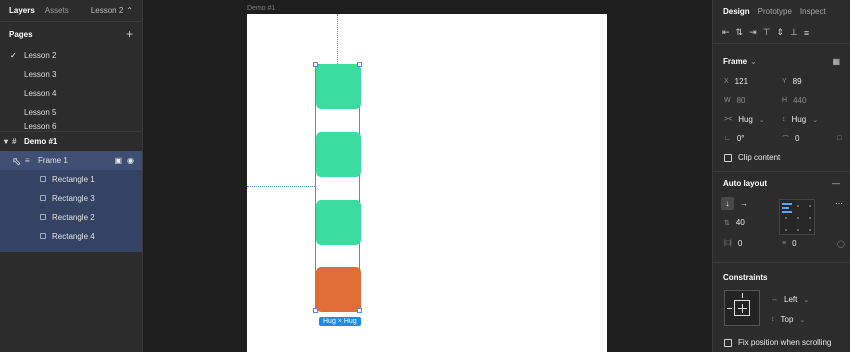  I want to click on mouse-cursor-icon: ⬁, so click(17, 162).